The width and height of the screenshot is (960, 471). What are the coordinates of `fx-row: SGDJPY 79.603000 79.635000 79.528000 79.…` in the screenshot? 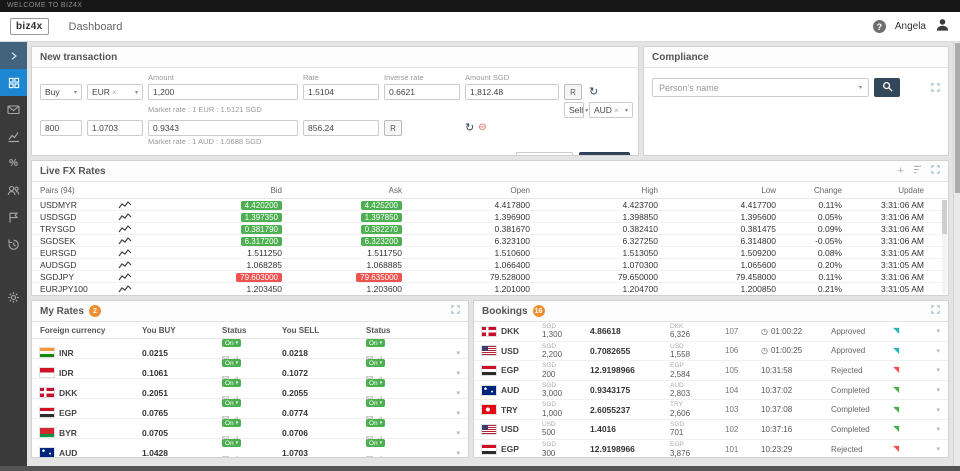 It's located at (490, 277).